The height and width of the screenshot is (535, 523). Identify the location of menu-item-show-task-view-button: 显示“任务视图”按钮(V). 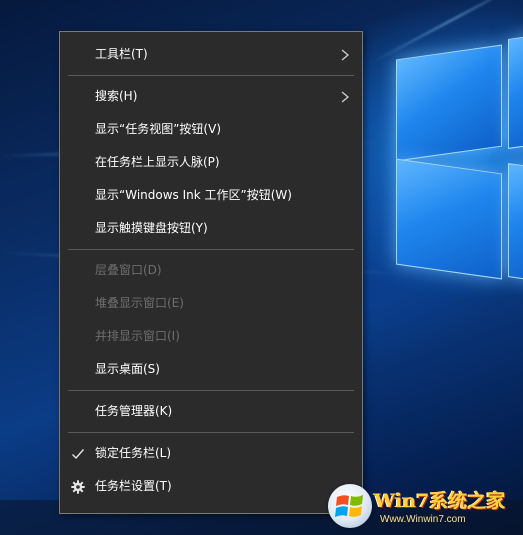
(211, 129).